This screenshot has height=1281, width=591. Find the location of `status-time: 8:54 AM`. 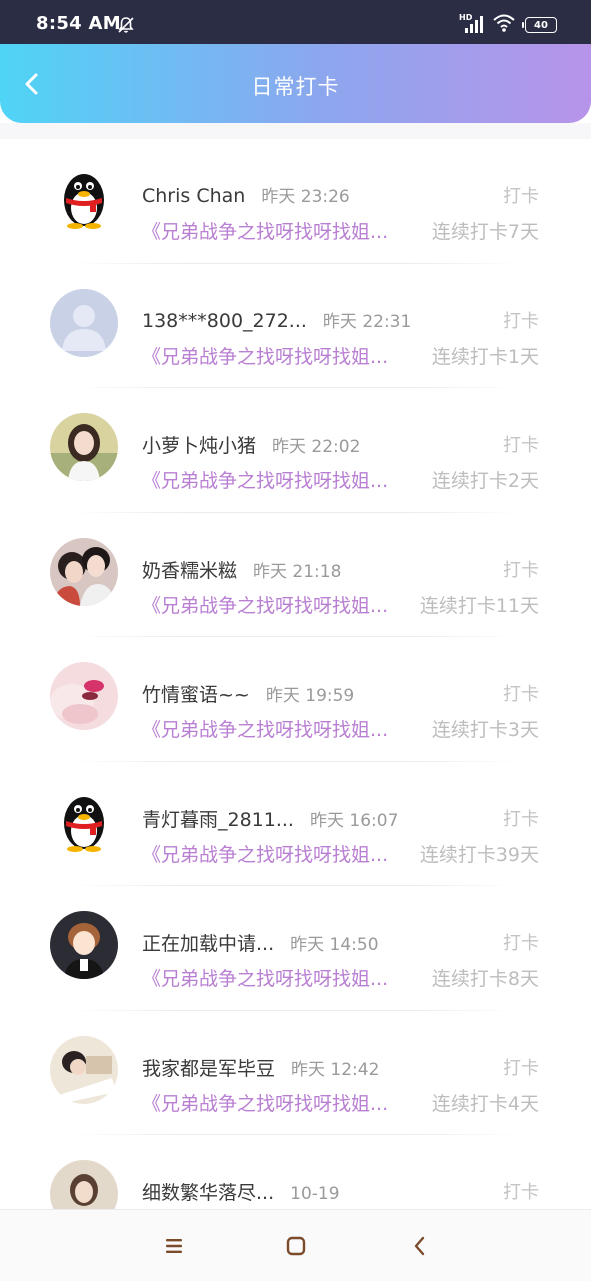

status-time: 8:54 AM is located at coordinates (78, 23).